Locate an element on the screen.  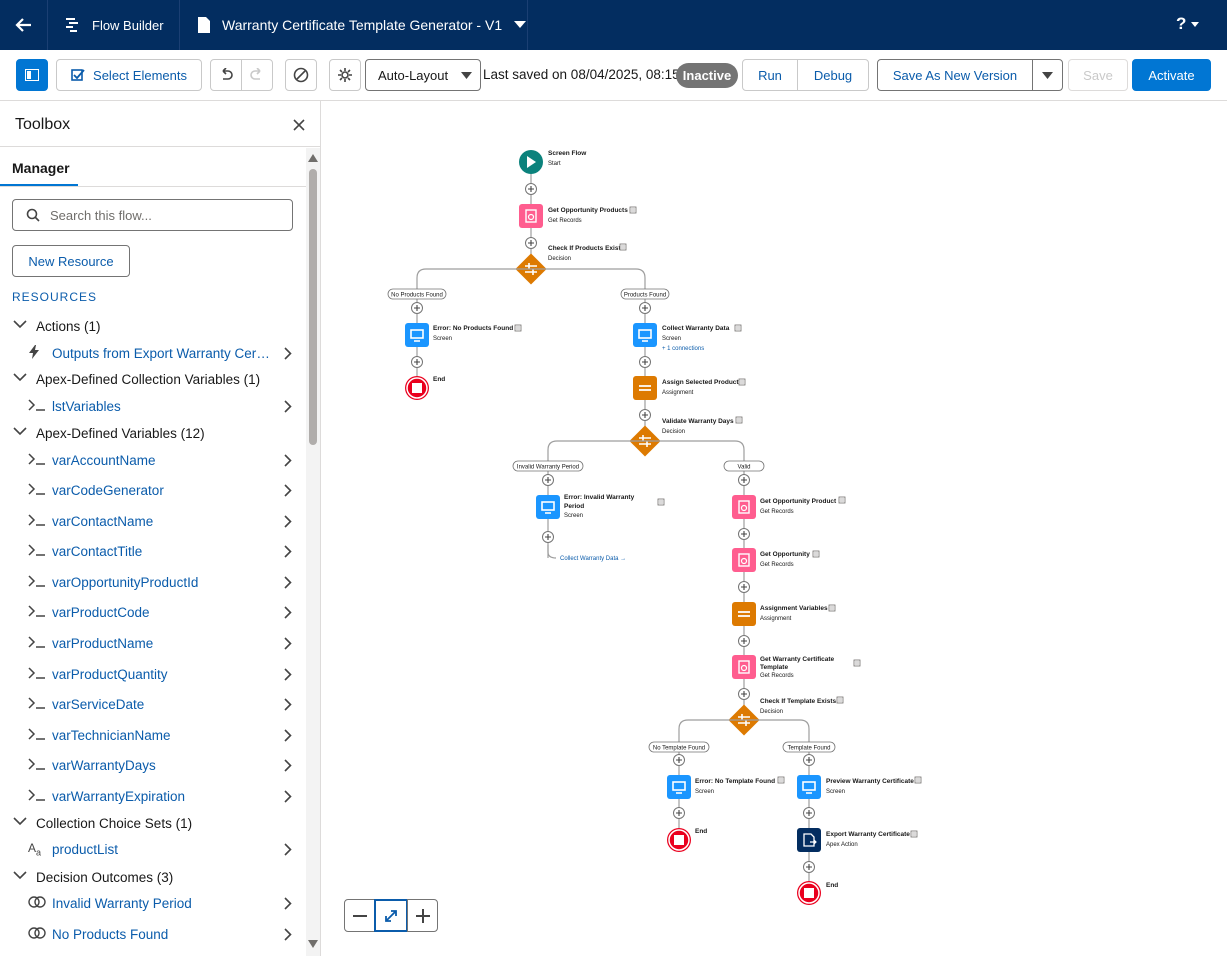
redo-button is located at coordinates (257, 75).